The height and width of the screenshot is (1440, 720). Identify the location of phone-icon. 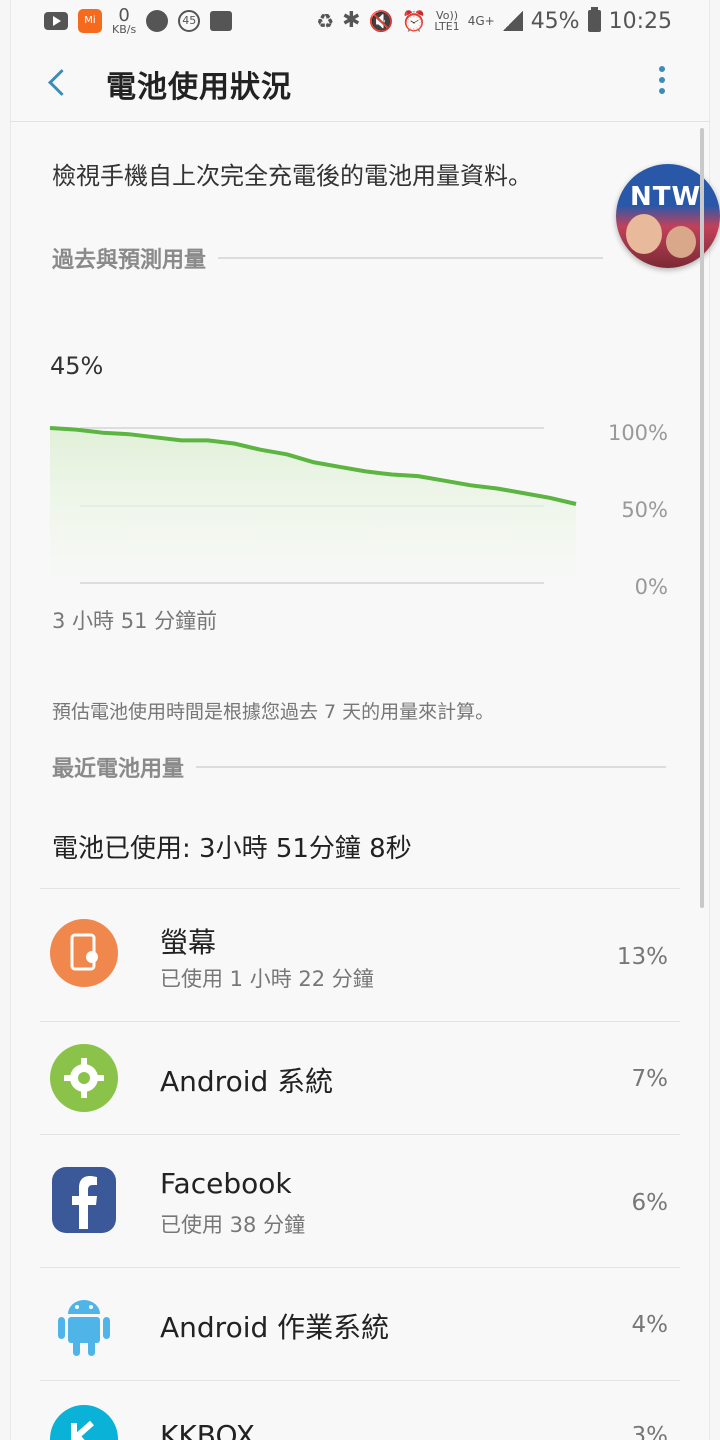
(157, 21).